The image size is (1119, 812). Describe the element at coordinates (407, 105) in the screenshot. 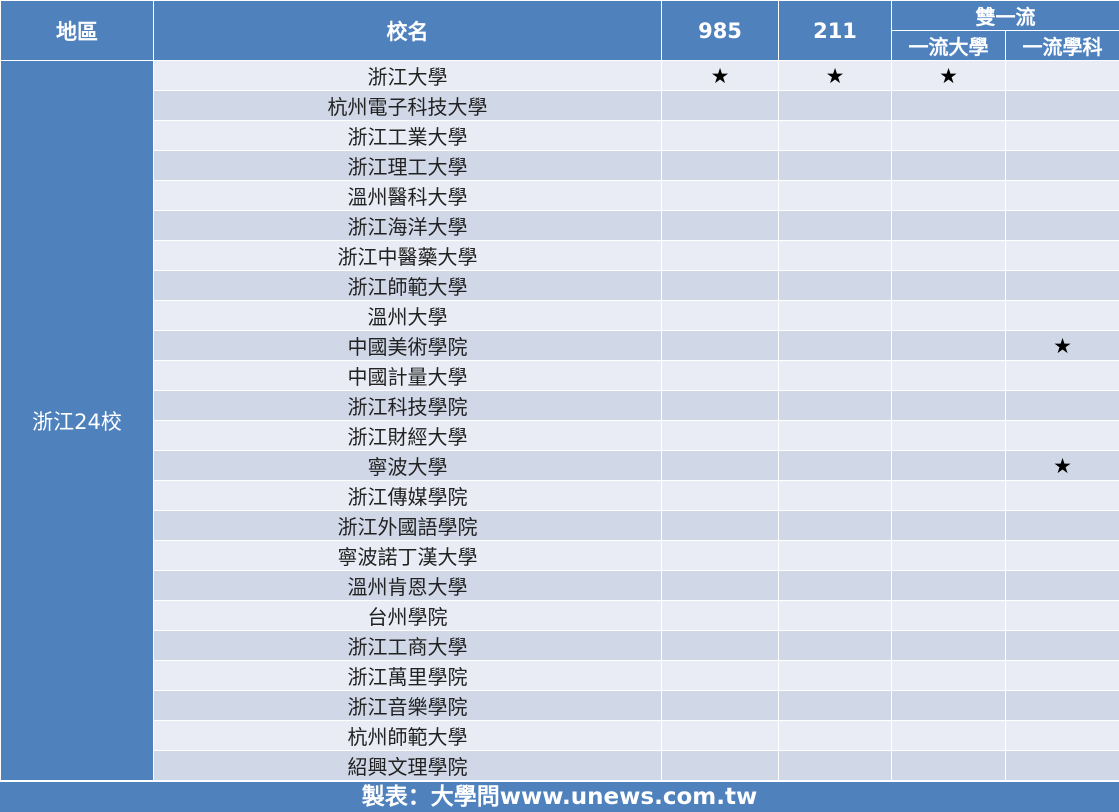

I see `school-name-cell: 杭州電子科技大學` at that location.